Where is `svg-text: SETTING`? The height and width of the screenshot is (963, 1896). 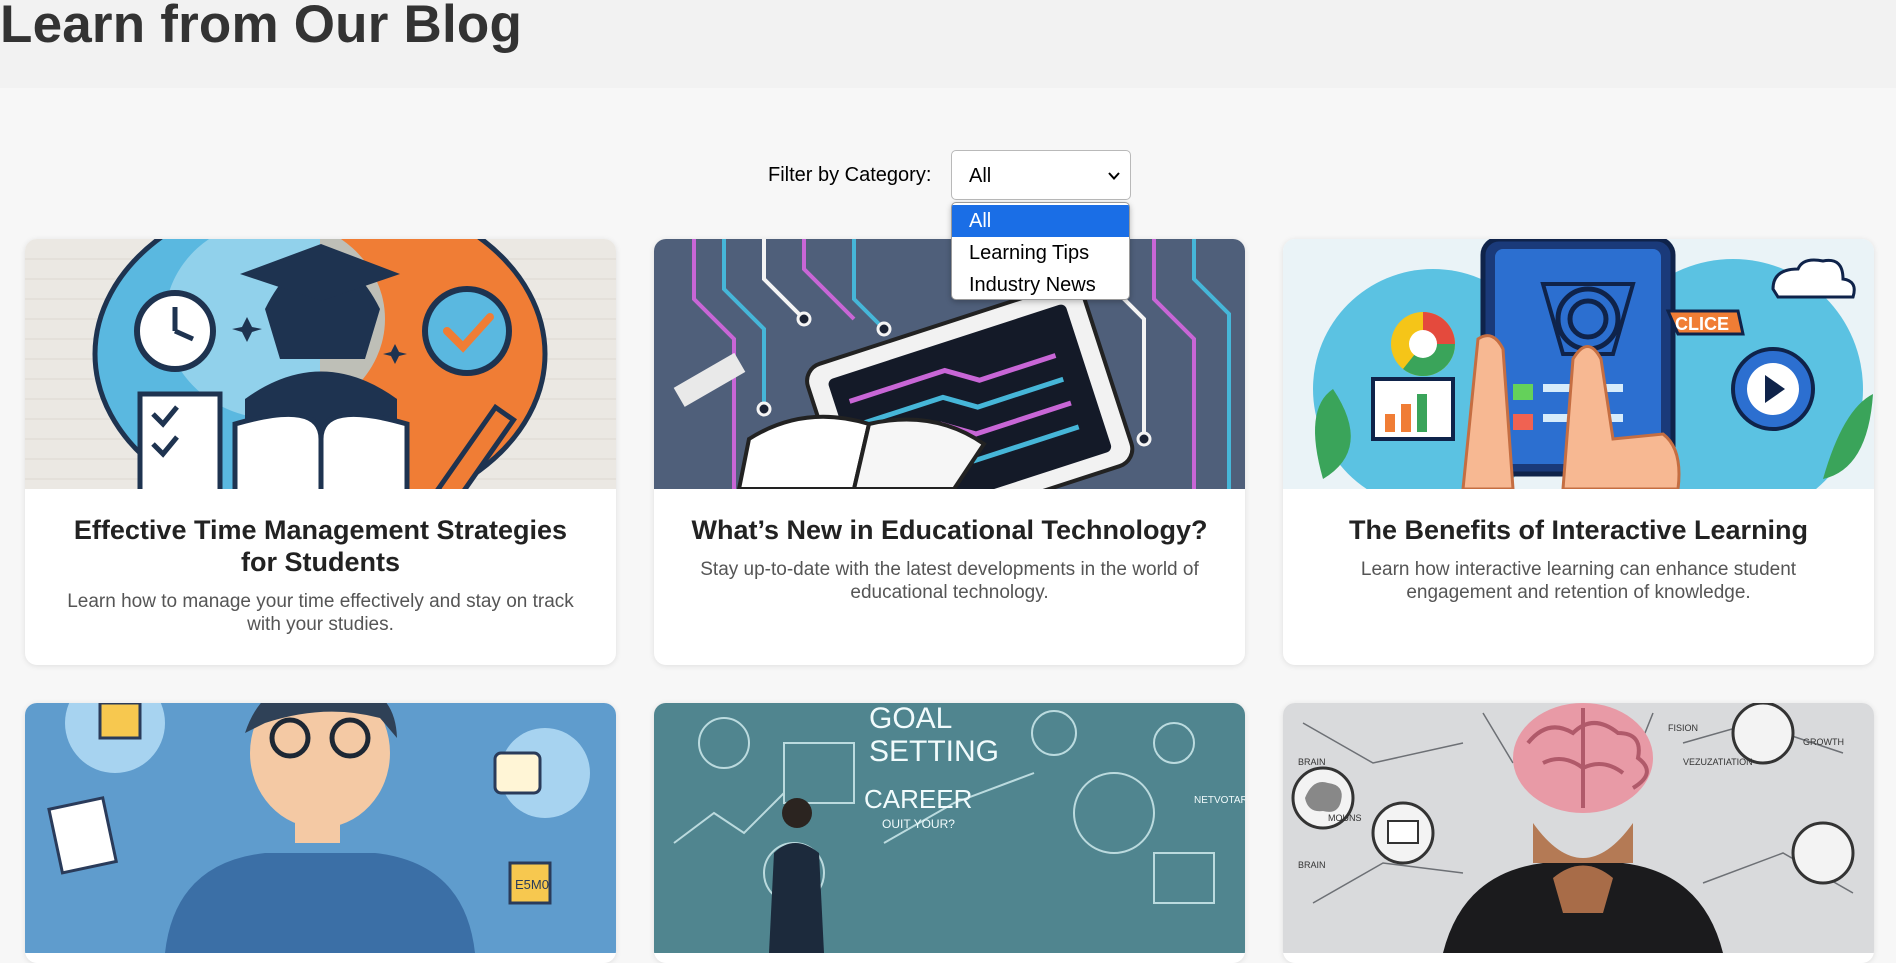
svg-text: SETTING is located at coordinates (934, 751).